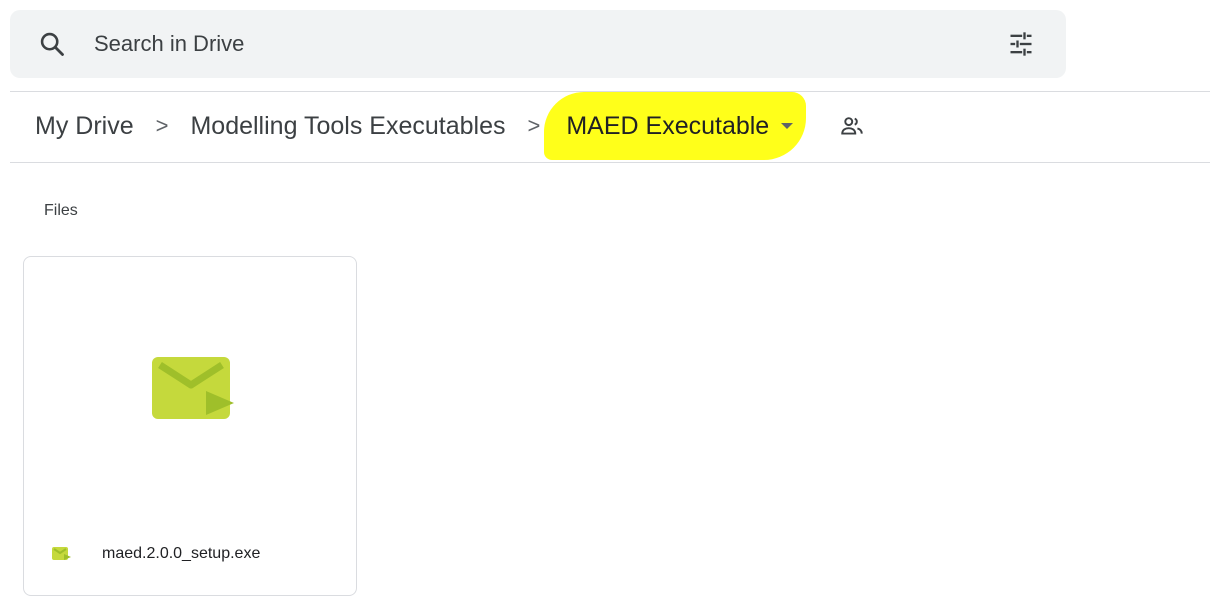  I want to click on tune-sliders-icon, so click(1021, 44).